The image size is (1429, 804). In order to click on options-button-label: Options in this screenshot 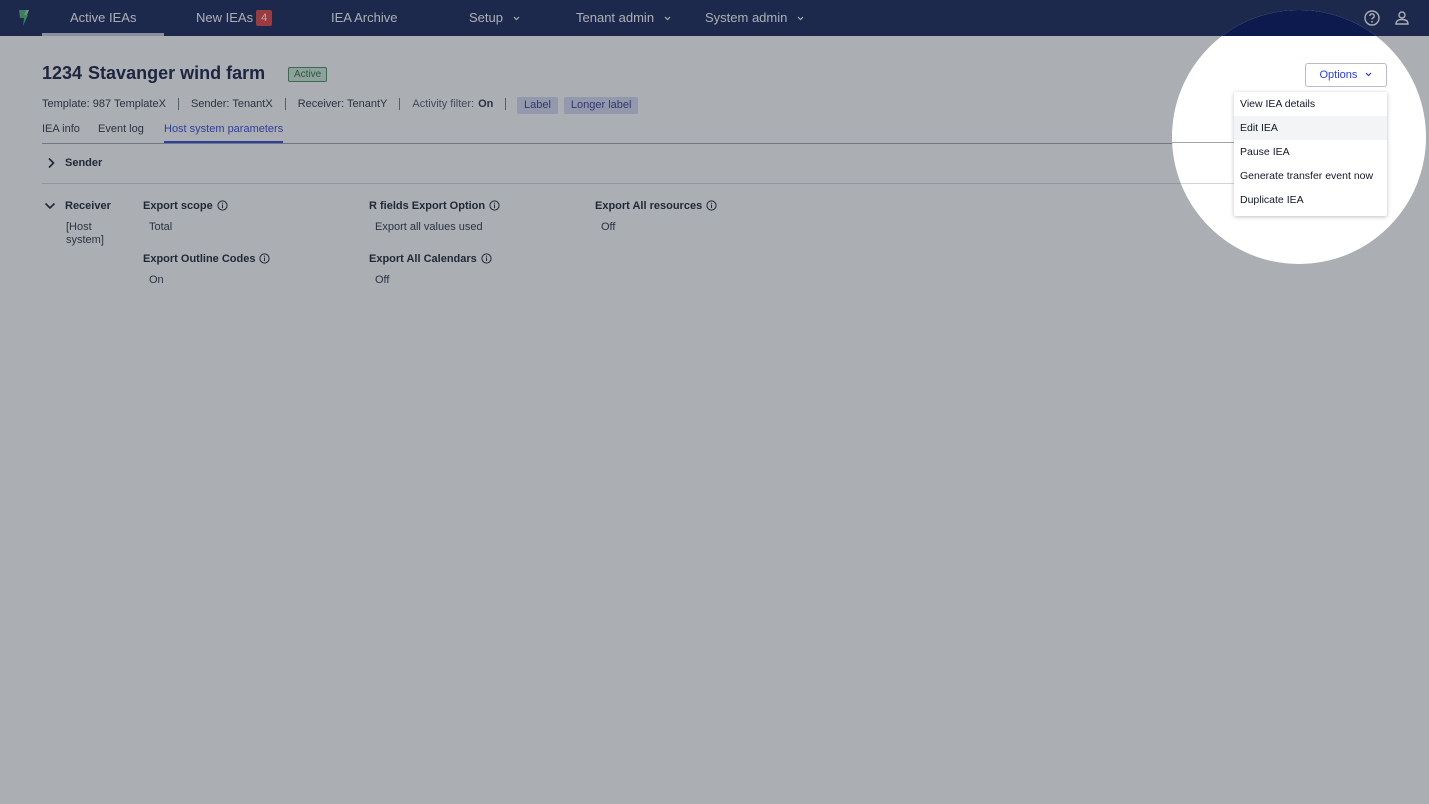, I will do `click(1338, 75)`.